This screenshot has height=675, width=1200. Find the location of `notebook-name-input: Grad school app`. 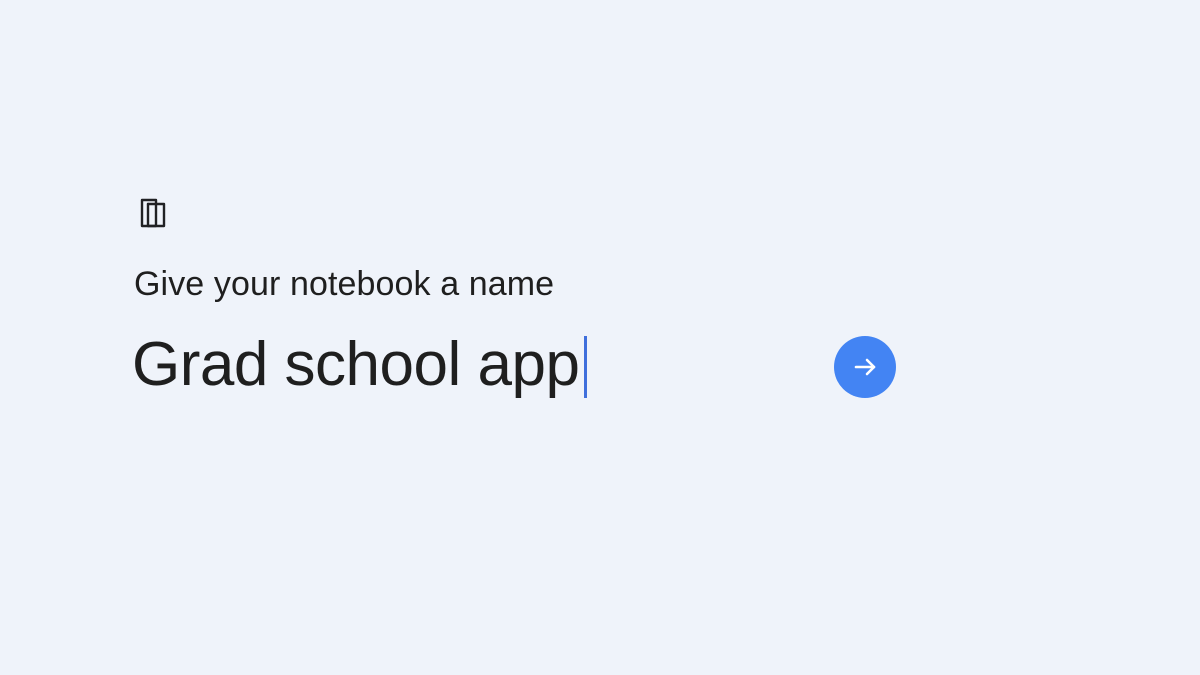

notebook-name-input: Grad school app is located at coordinates (360, 365).